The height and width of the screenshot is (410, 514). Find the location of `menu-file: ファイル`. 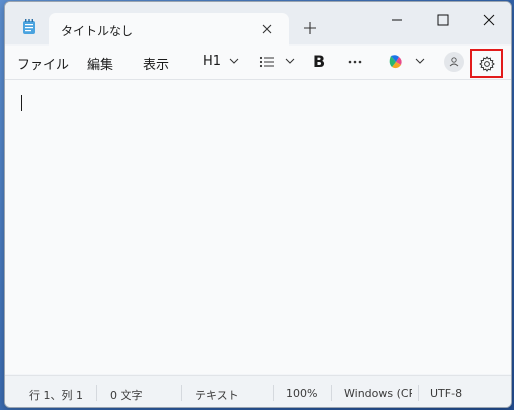

menu-file: ファイル is located at coordinates (43, 63).